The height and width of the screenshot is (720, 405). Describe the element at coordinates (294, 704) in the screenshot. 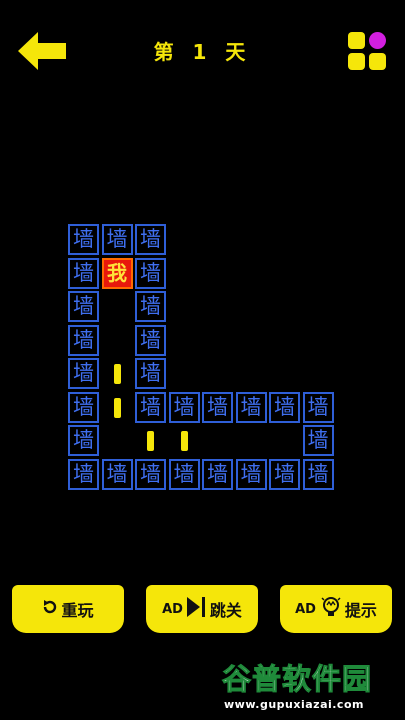

I see `watermark-url: www.gupuxiazai.com` at that location.